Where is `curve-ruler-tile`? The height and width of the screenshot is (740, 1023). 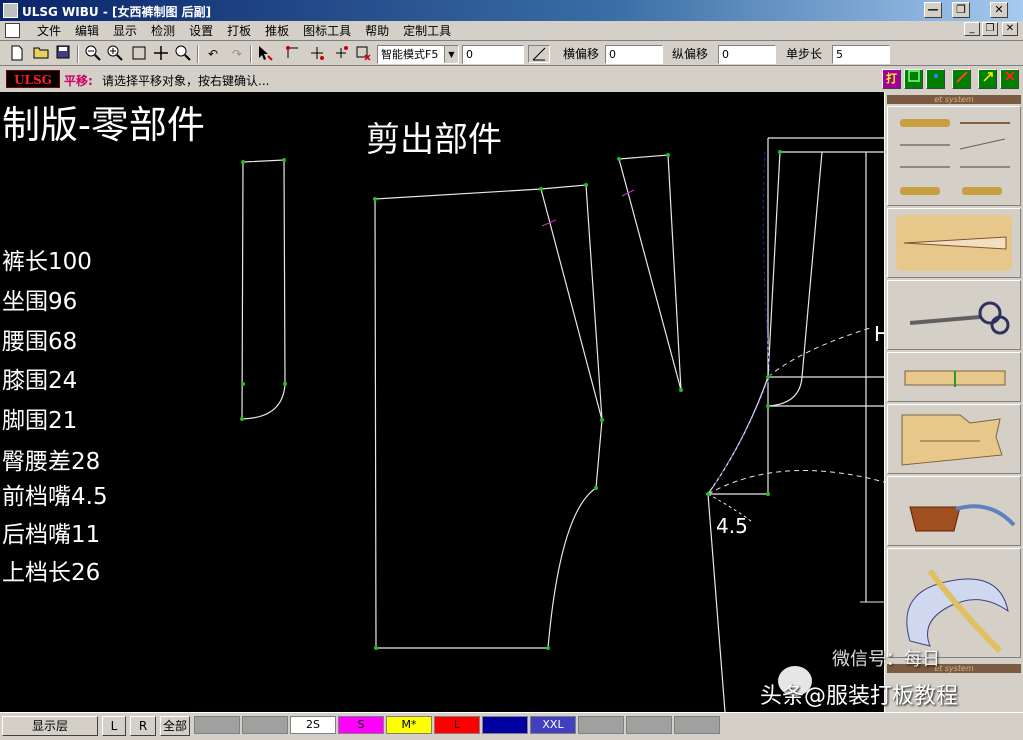
curve-ruler-tile is located at coordinates (954, 603).